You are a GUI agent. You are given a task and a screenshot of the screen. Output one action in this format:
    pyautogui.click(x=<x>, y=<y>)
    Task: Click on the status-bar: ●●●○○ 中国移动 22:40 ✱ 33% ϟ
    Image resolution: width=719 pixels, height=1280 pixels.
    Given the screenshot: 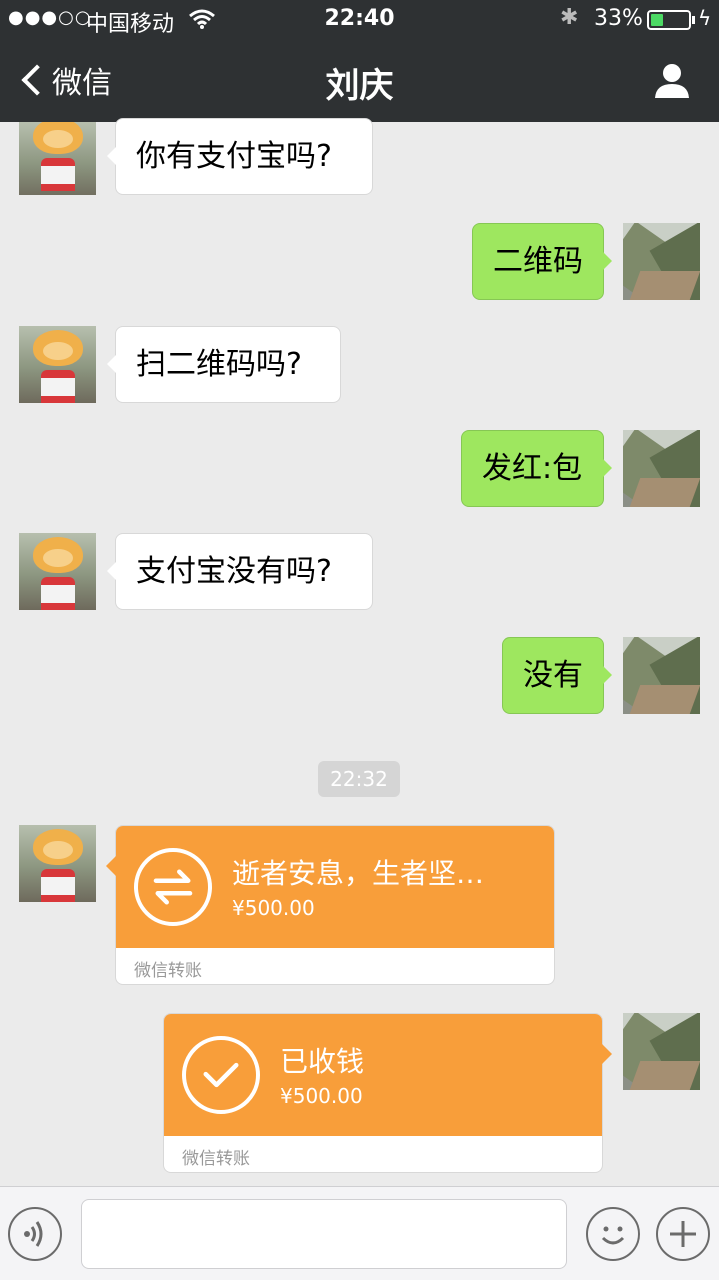 What is the action you would take?
    pyautogui.click(x=359, y=20)
    